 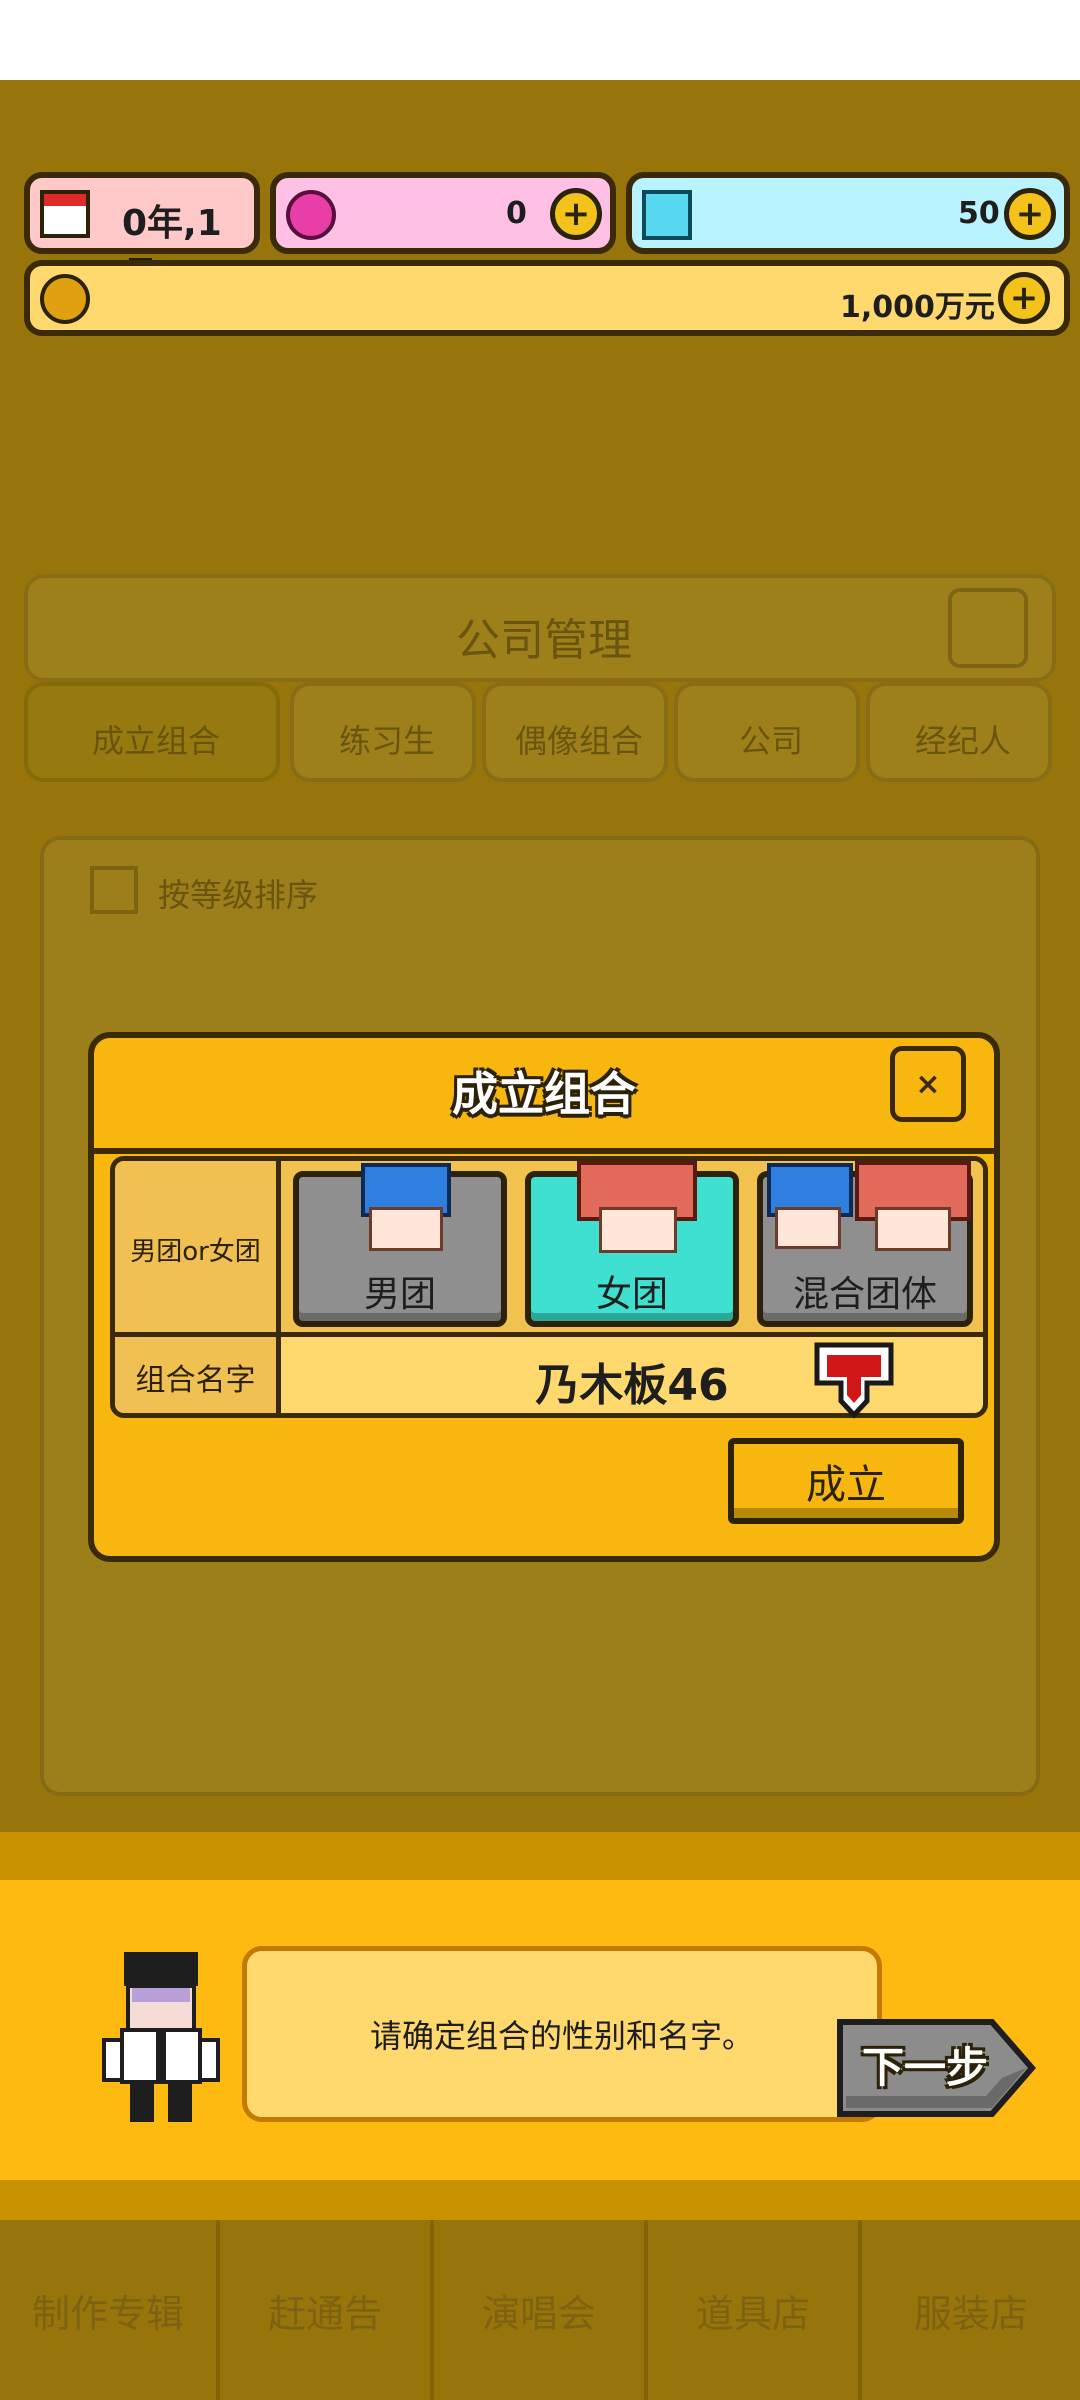 I want to click on tutorial-message-bubble: 请确定组合的性别和名字。, so click(x=562, y=2034).